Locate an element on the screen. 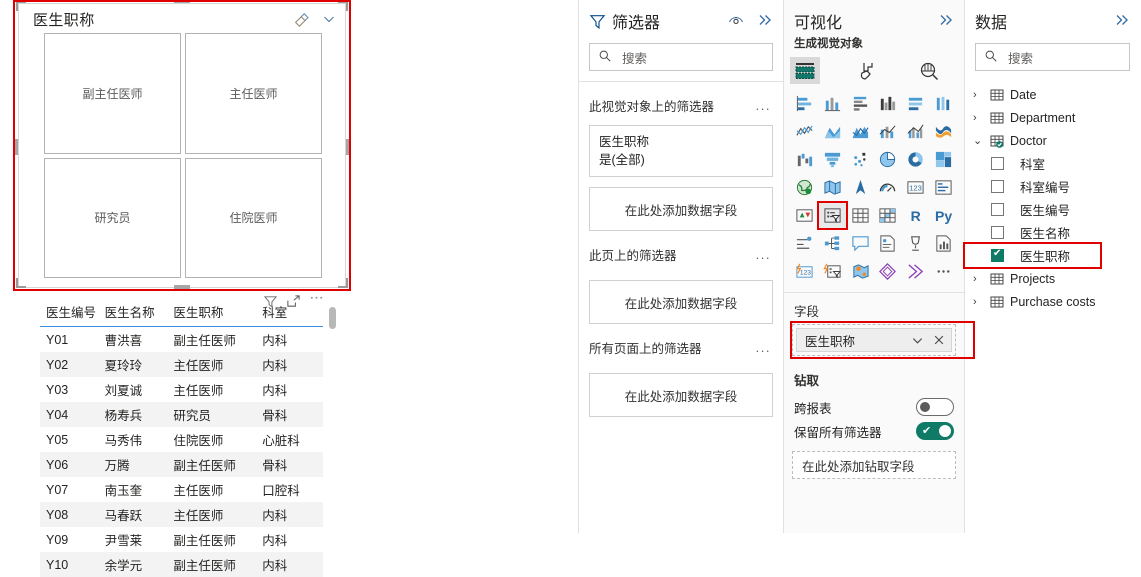  power-apps-icon: 123 is located at coordinates (804, 271).